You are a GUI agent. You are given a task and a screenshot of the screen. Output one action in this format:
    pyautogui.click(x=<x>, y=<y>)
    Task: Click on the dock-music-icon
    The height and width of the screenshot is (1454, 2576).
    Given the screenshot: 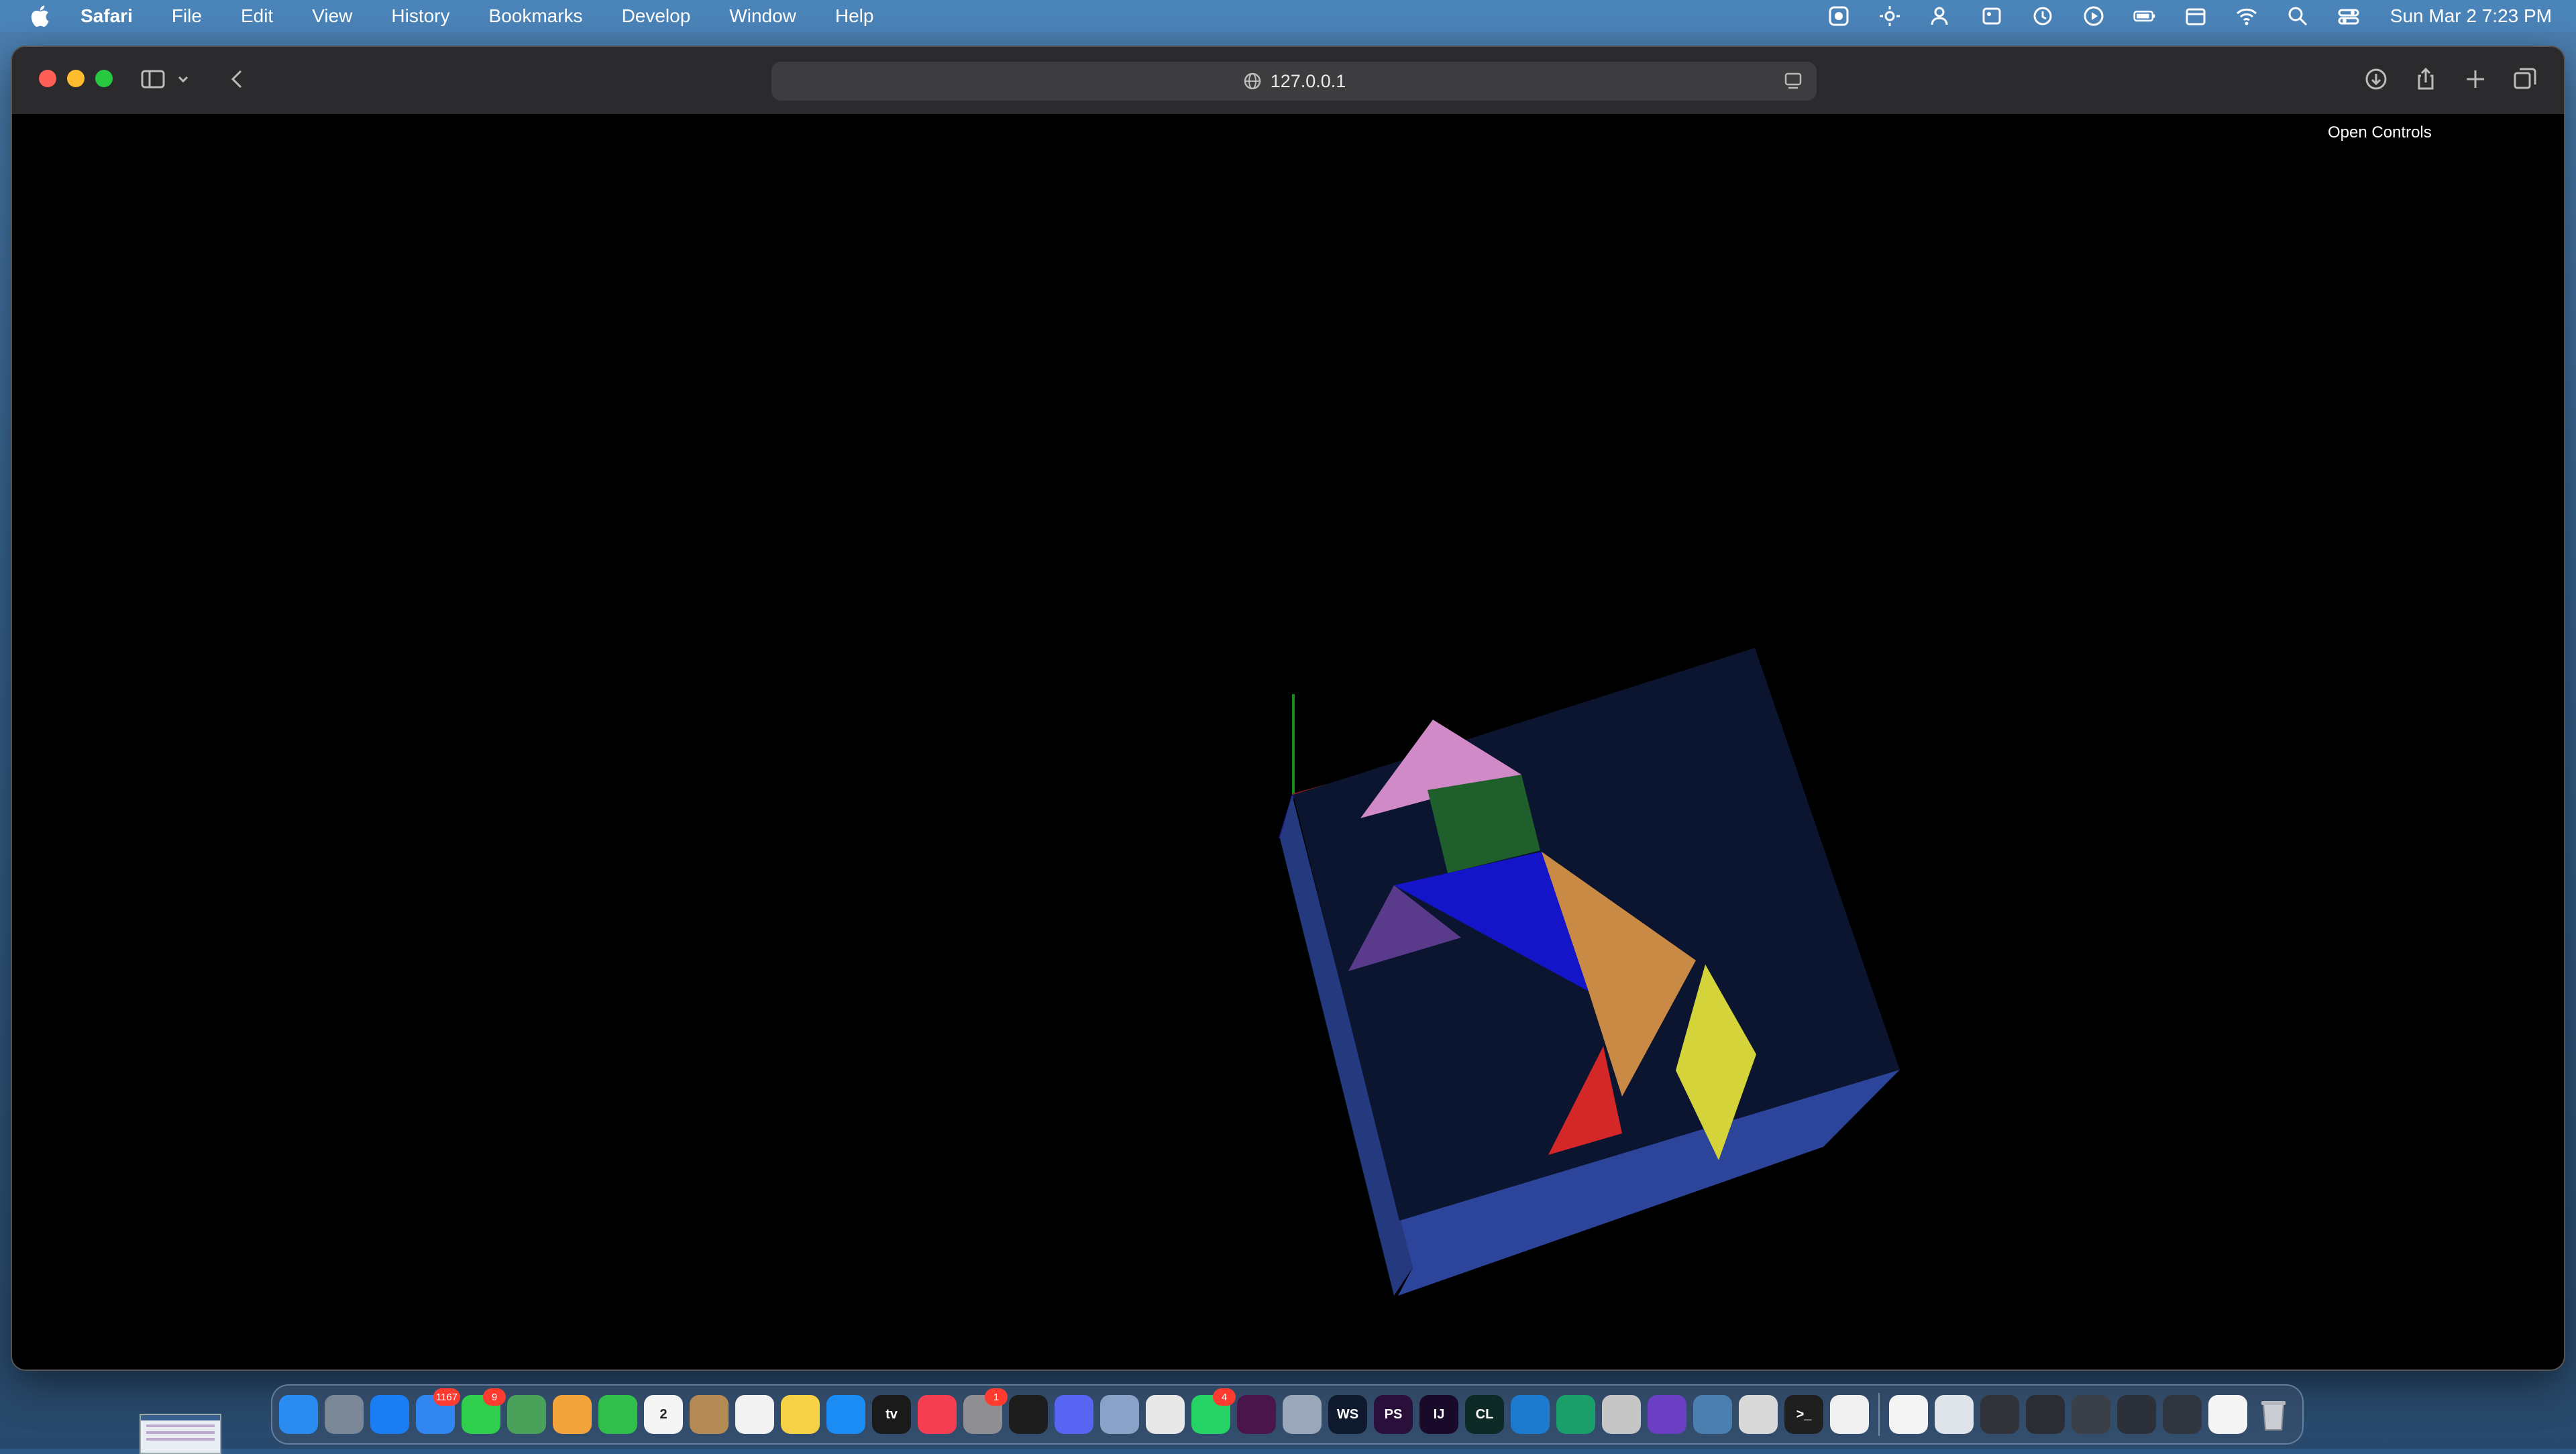 What is the action you would take?
    pyautogui.click(x=937, y=1414)
    